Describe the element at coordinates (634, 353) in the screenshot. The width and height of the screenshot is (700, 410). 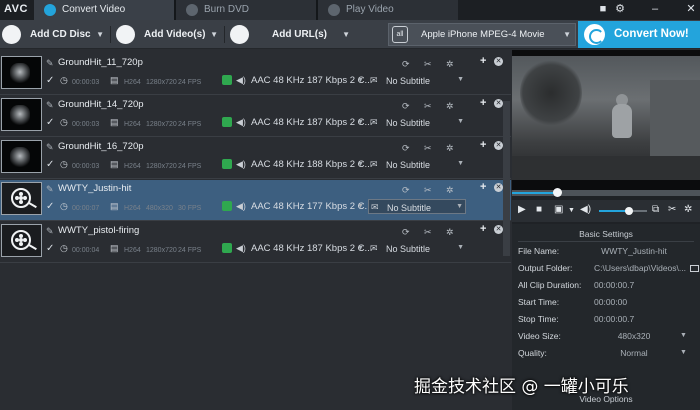
I see `quality-select: Normal` at that location.